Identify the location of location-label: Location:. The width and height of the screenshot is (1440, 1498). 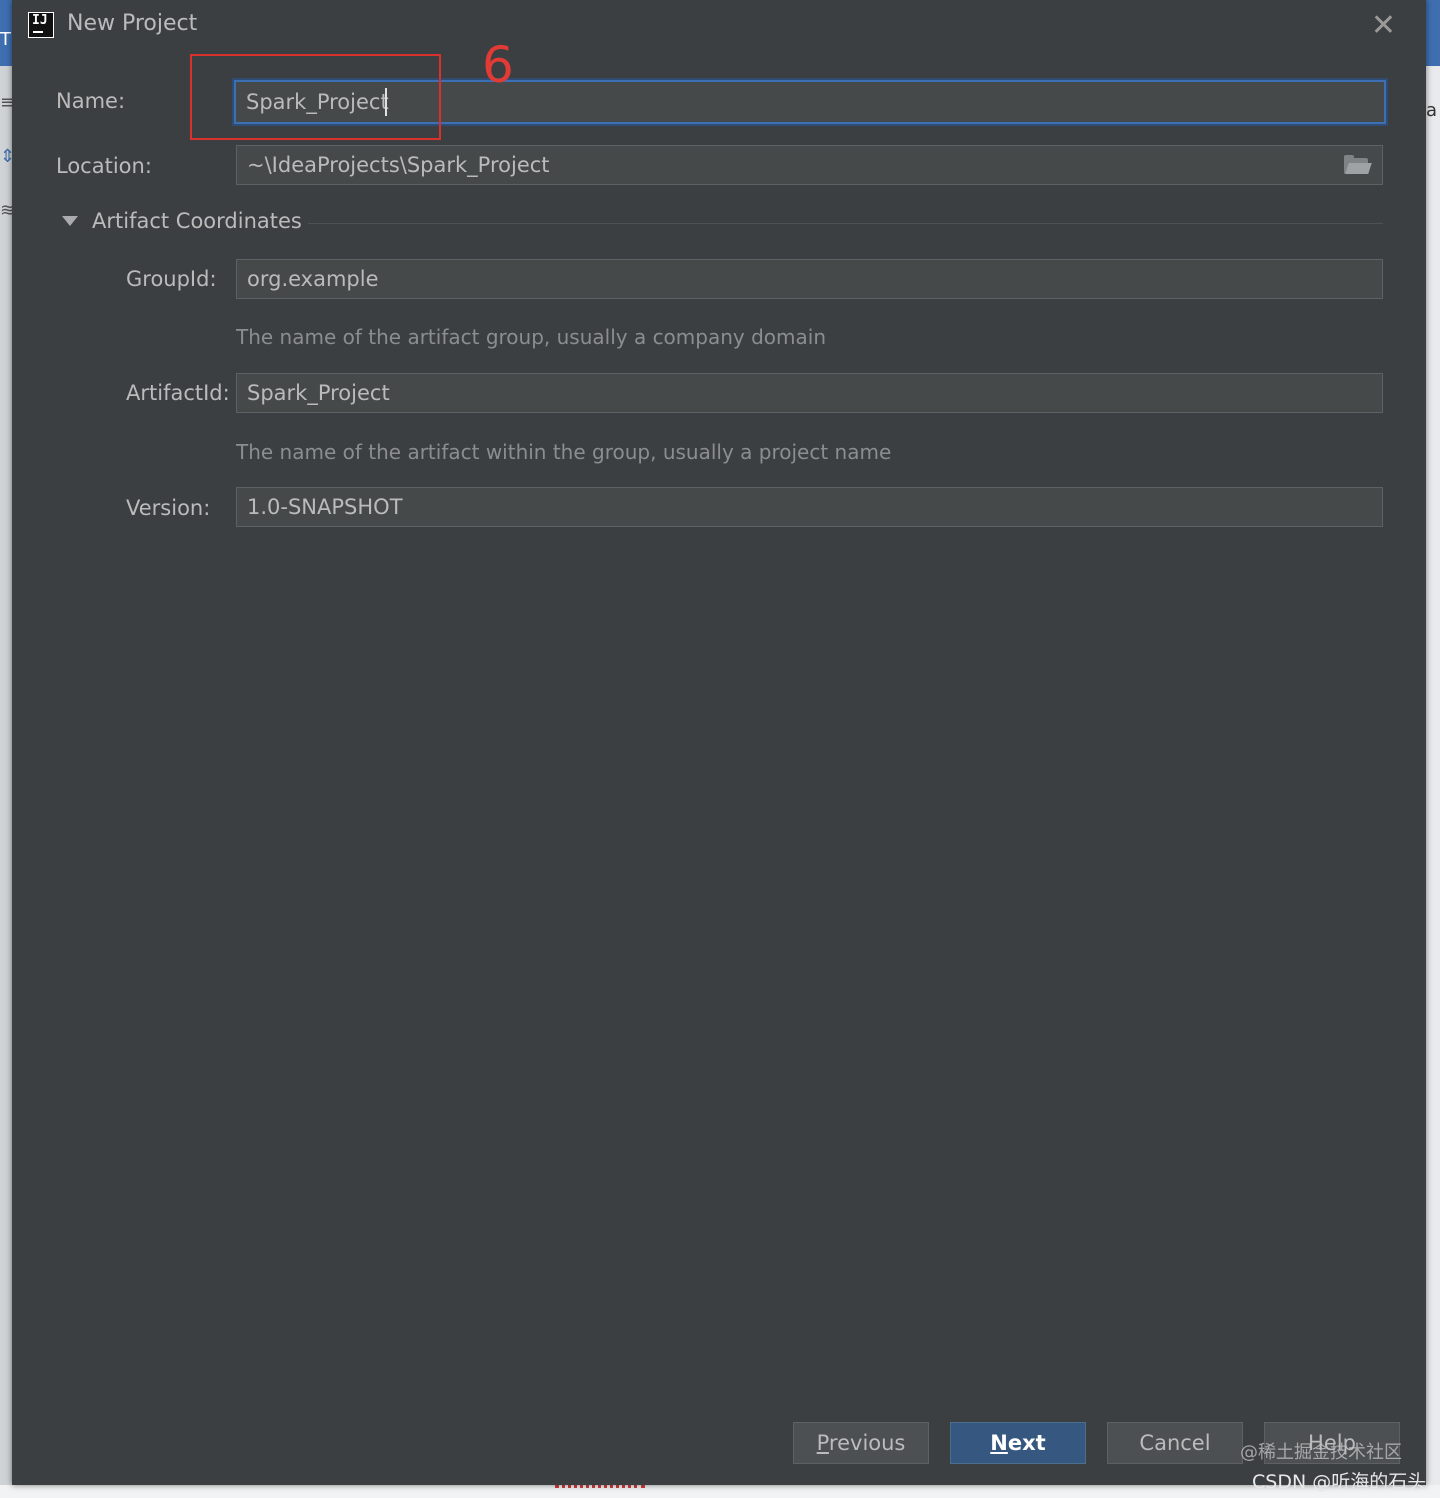
(104, 166).